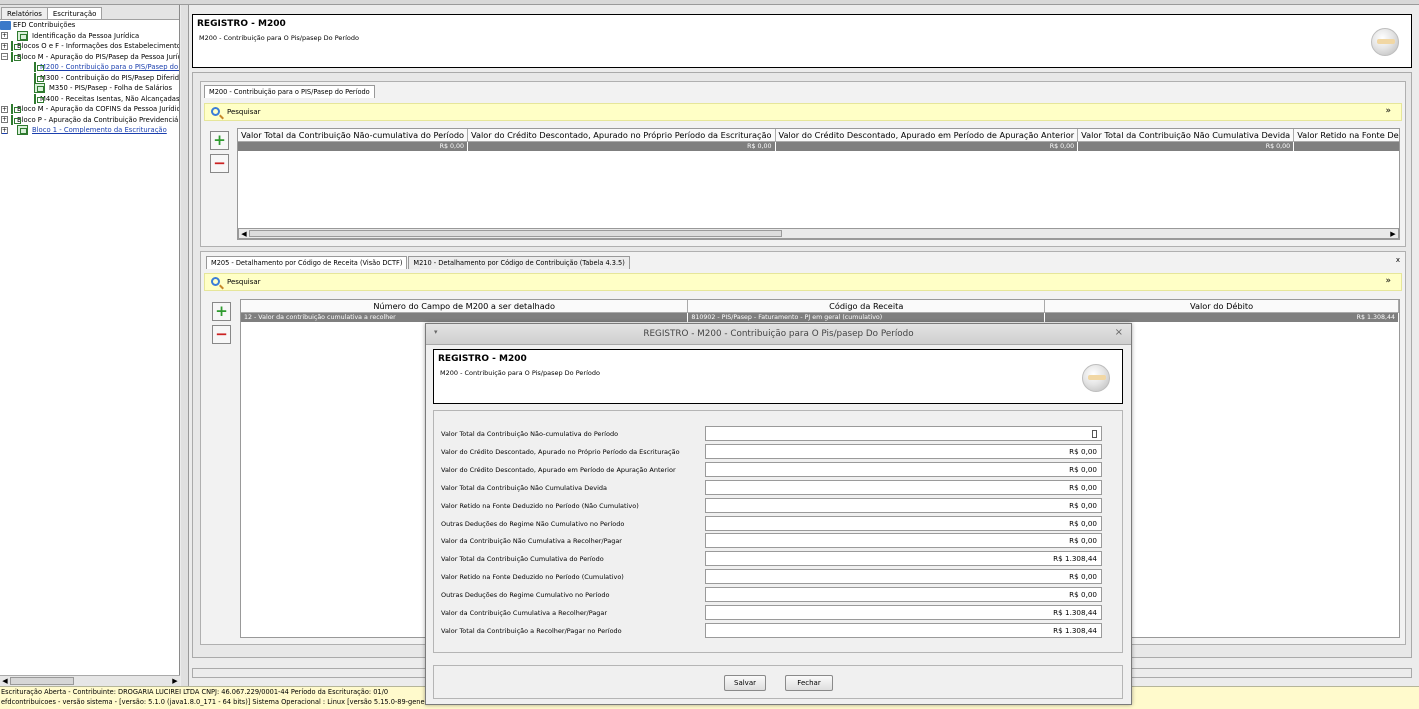  Describe the element at coordinates (109, 98) in the screenshot. I see `tree-item-label: M400 - Receitas Isentas, Não Alcançadas` at that location.